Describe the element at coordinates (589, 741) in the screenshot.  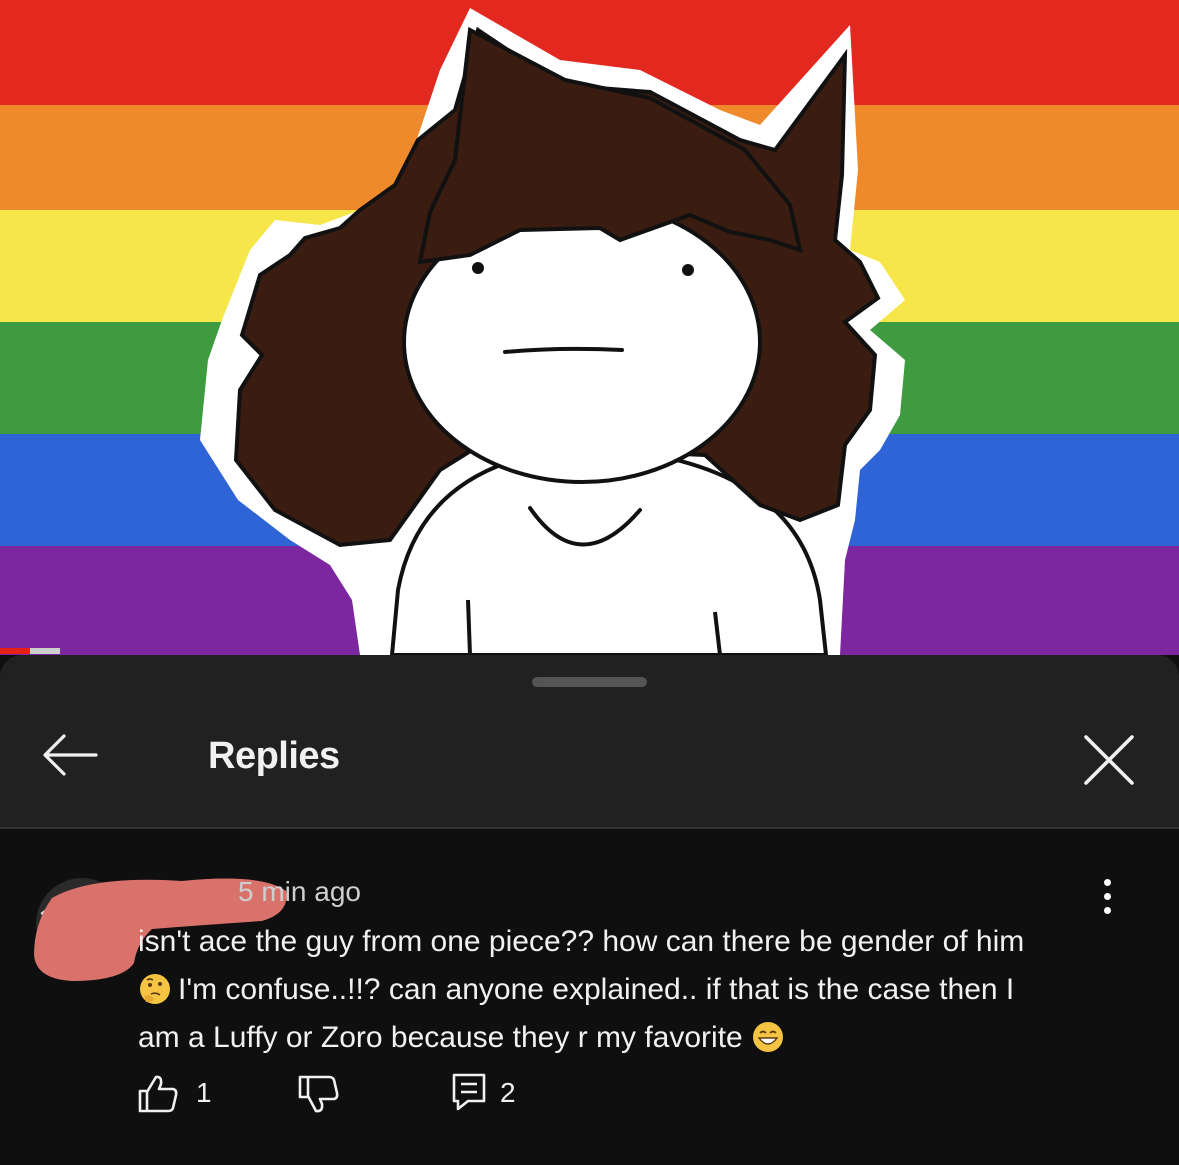
I see `sheet-header: Replies` at that location.